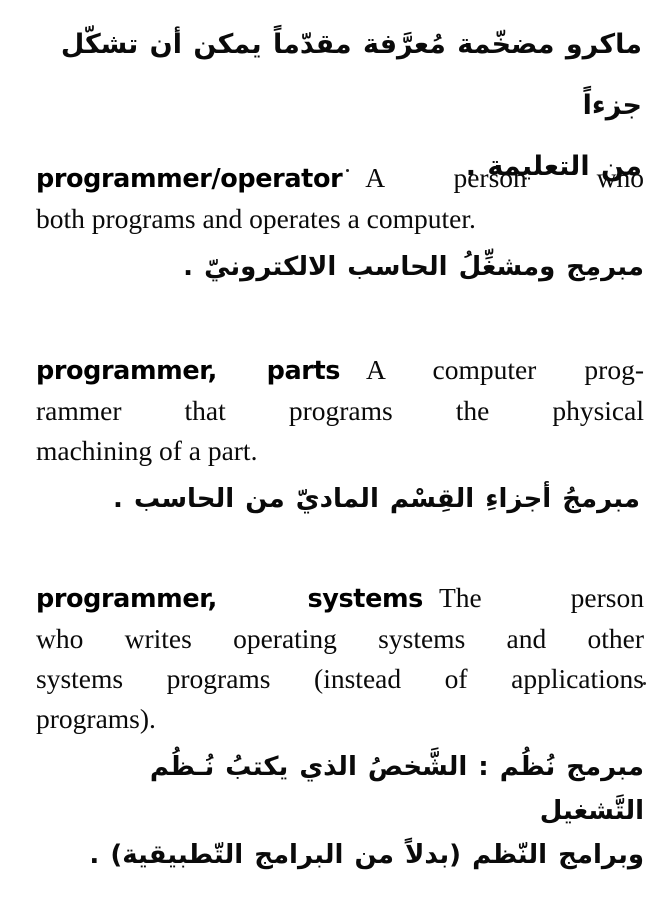 The image size is (672, 900). Describe the element at coordinates (256, 218) in the screenshot. I see `entry-definition-line-2: both programs and operates a computer.` at that location.